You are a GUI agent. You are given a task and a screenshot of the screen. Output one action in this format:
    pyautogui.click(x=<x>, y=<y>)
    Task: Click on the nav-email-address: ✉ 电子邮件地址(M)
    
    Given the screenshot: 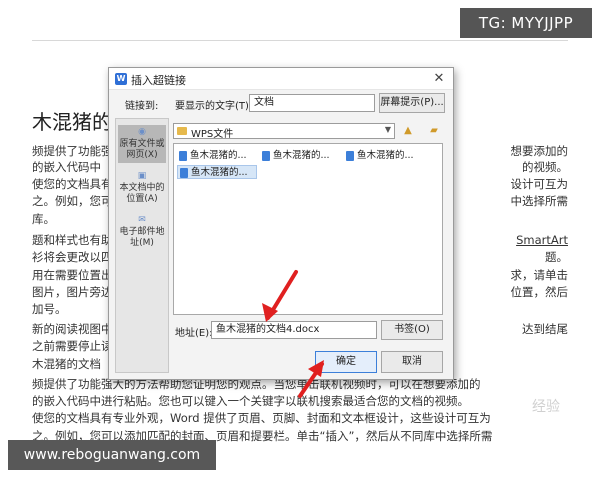 What is the action you would take?
    pyautogui.click(x=142, y=232)
    